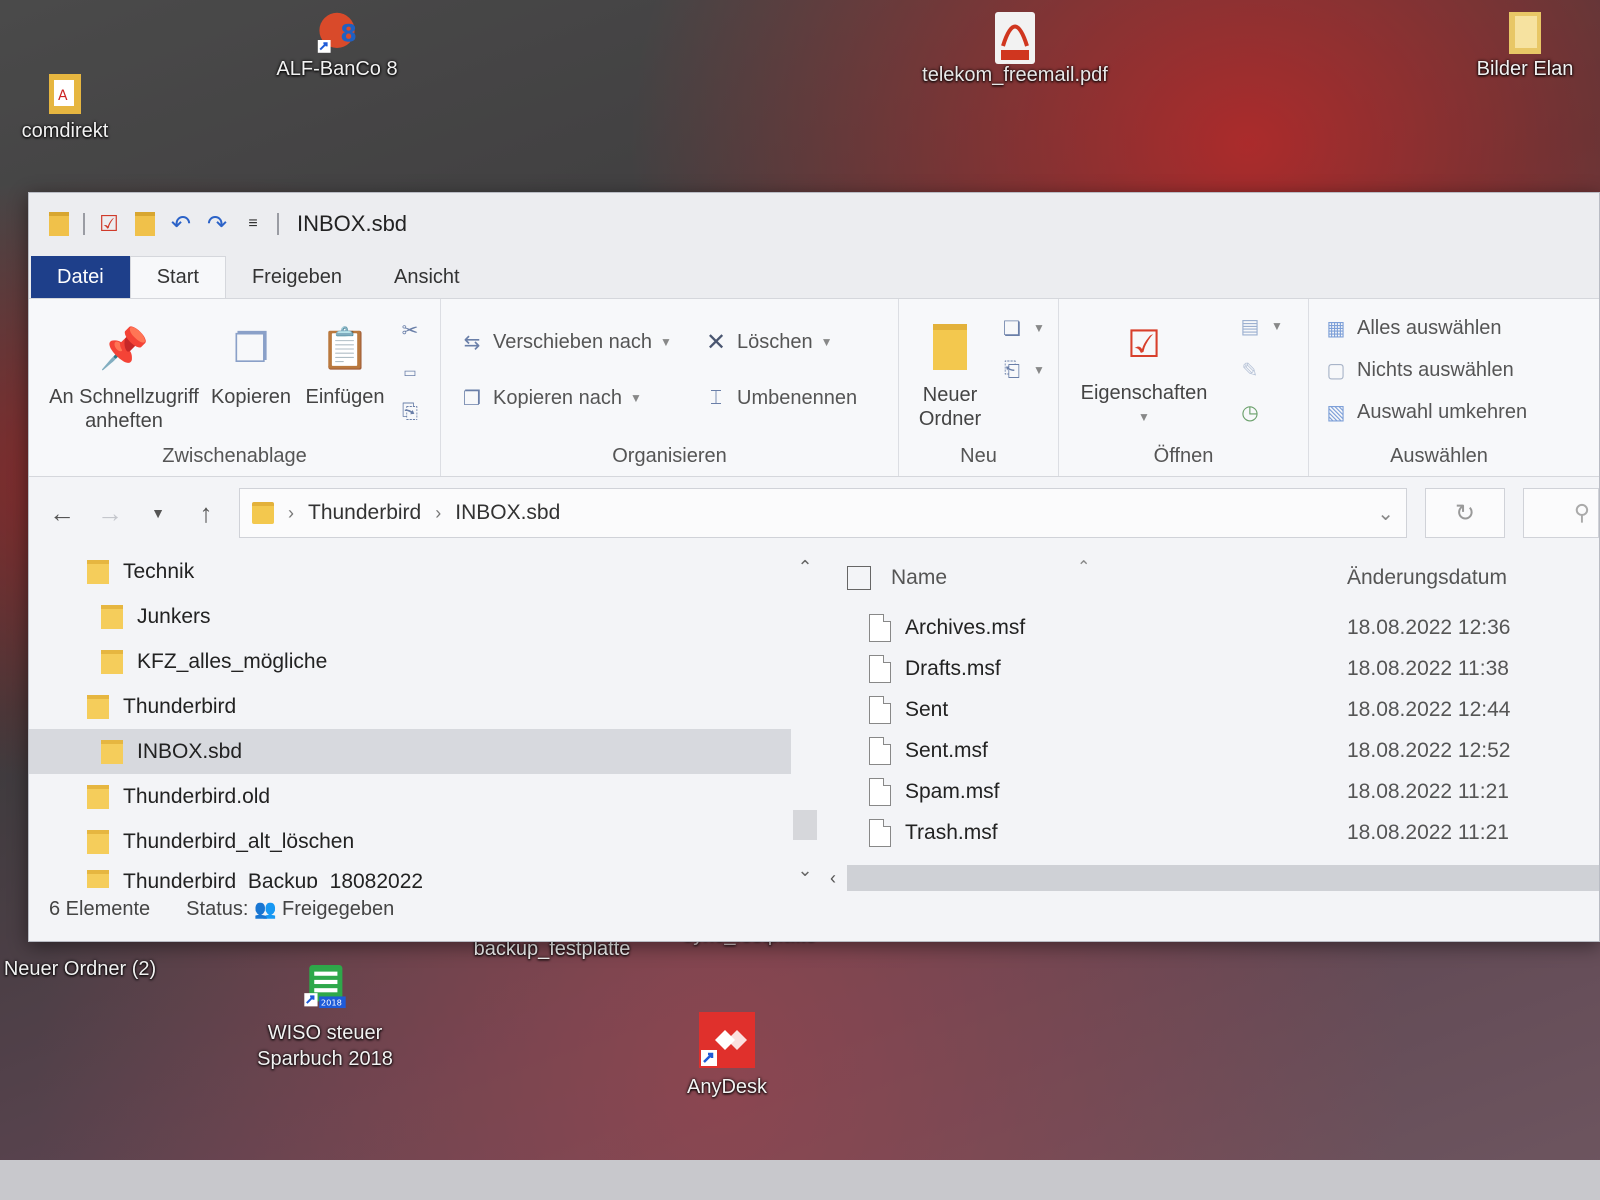  Describe the element at coordinates (1525, 32) in the screenshot. I see `folder-icon` at that location.